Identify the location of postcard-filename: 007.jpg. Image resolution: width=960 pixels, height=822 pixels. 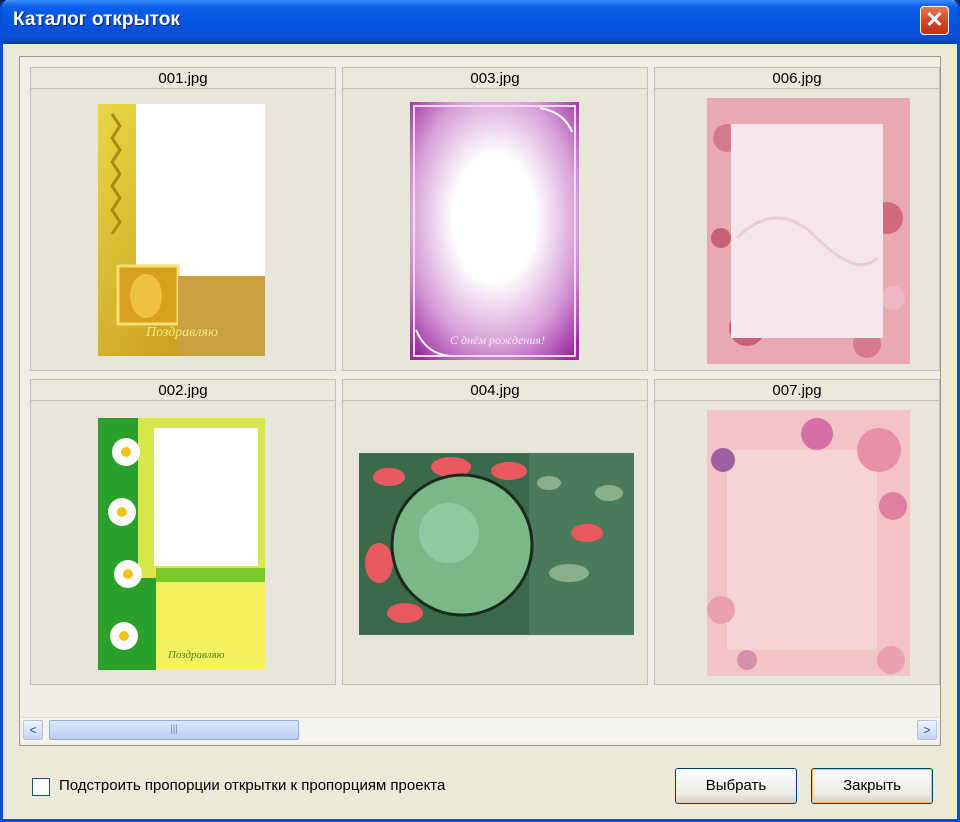
(797, 390).